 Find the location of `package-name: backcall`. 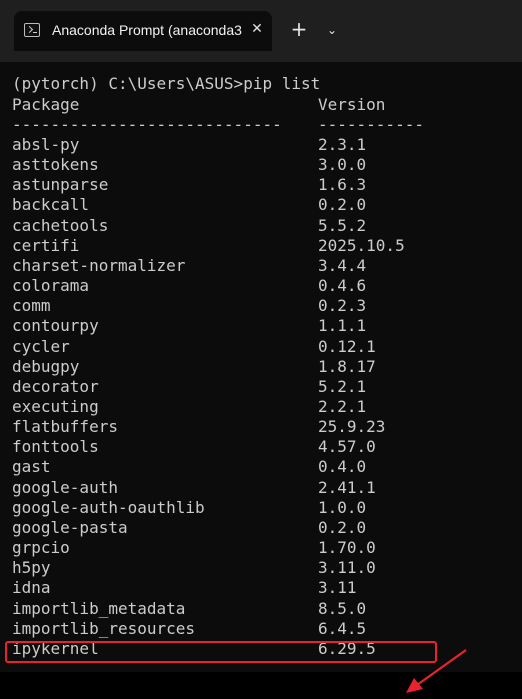

package-name: backcall is located at coordinates (51, 205).